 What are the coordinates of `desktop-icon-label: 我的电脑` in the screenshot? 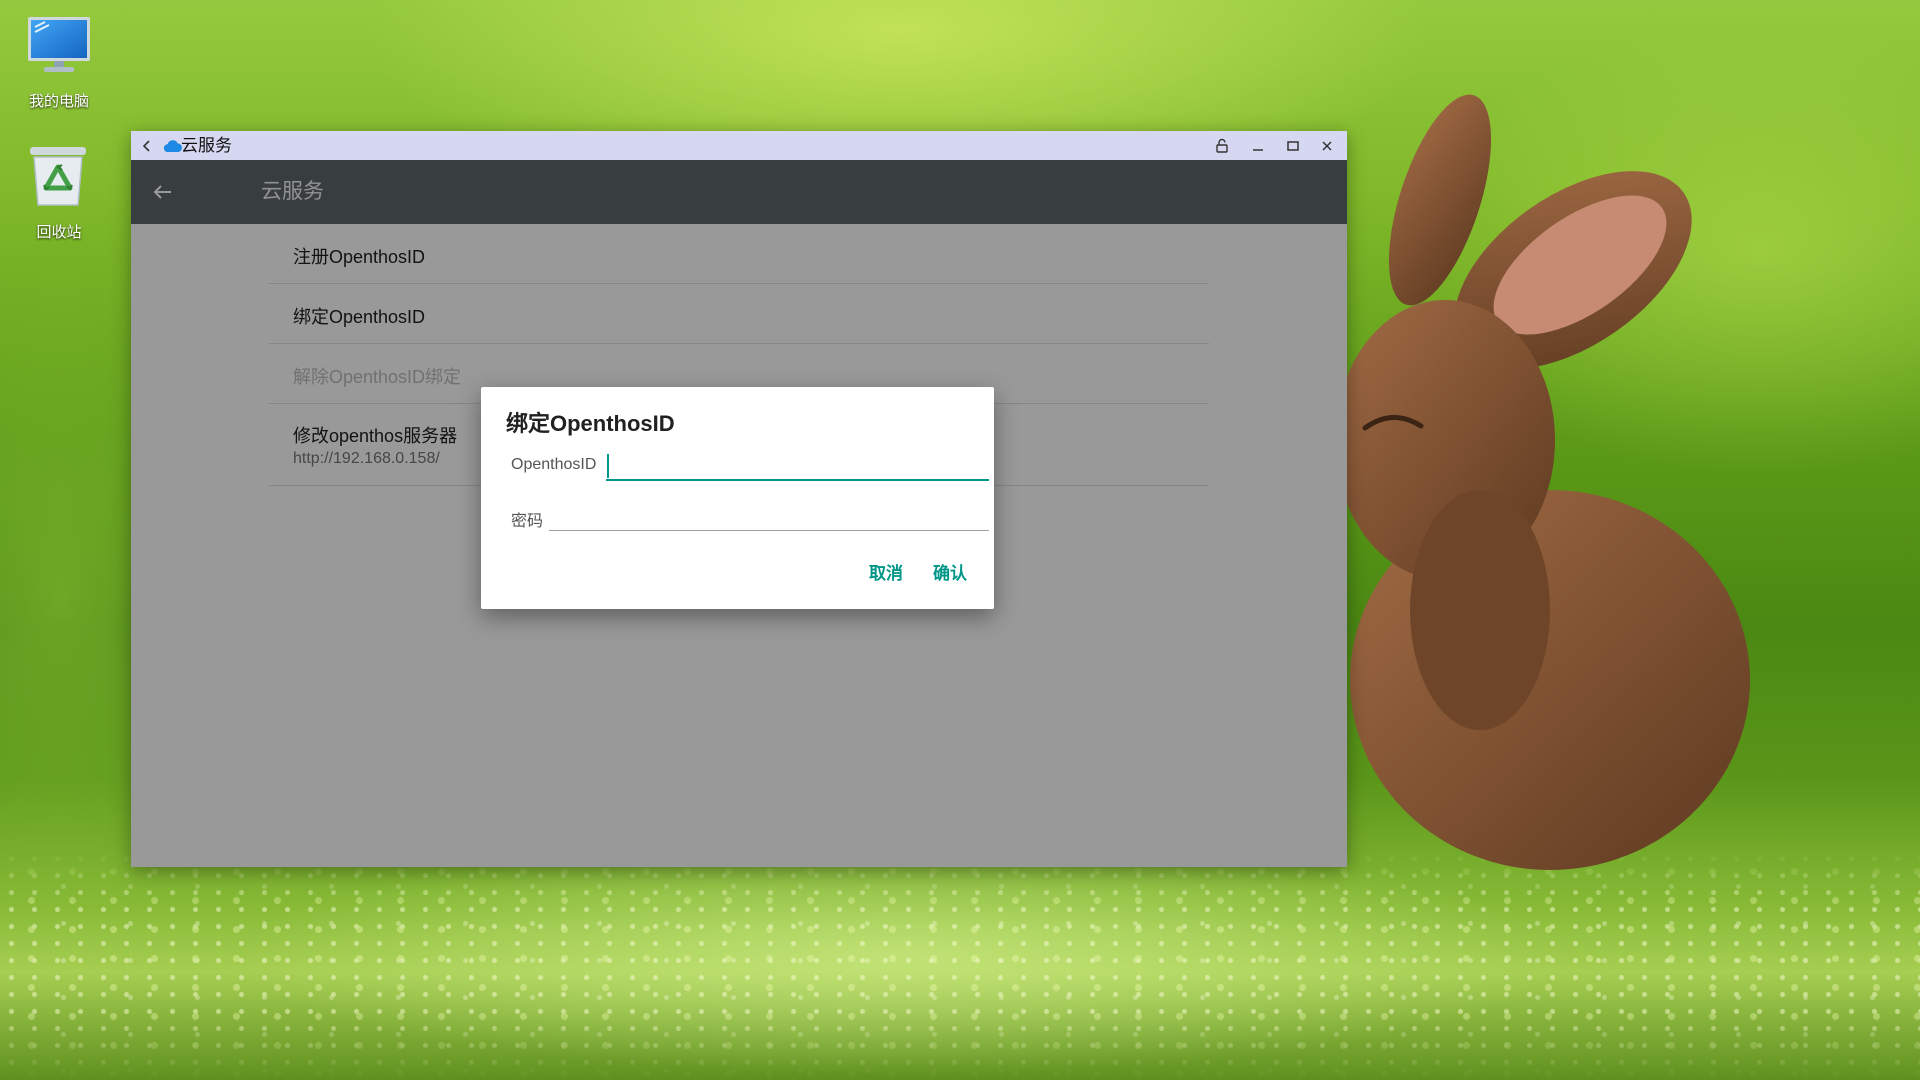 It's located at (58, 101).